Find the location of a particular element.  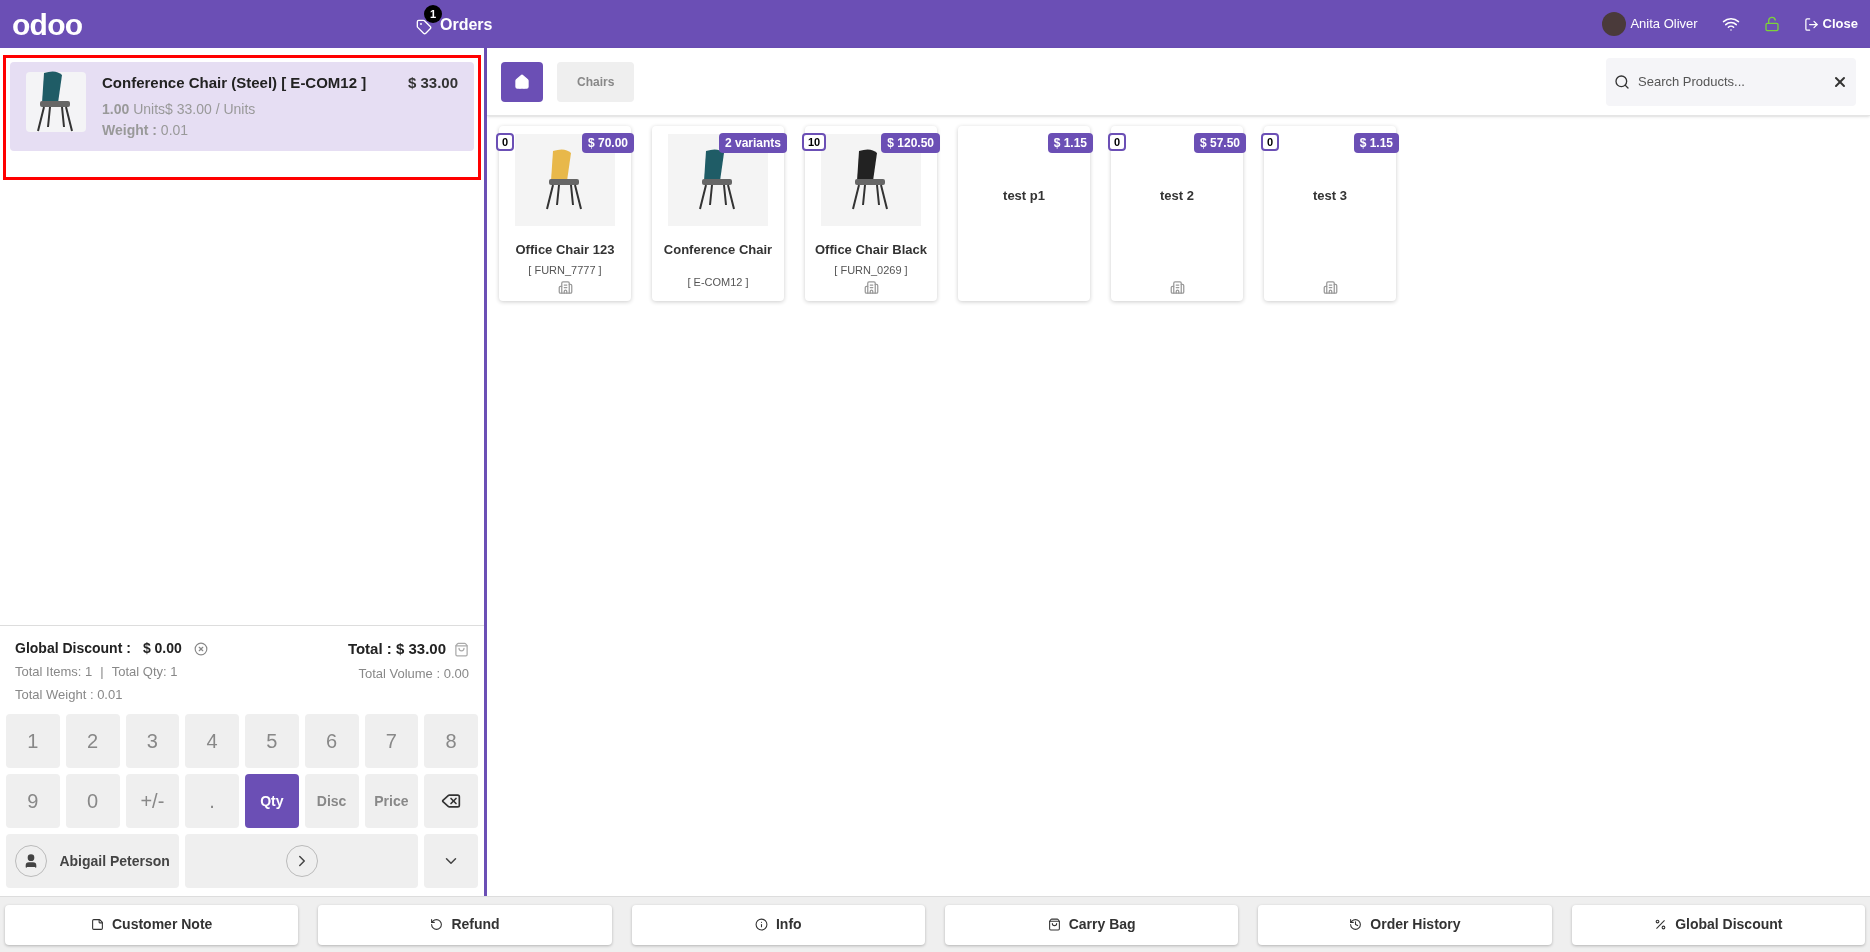

info-icon is located at coordinates (761, 924).